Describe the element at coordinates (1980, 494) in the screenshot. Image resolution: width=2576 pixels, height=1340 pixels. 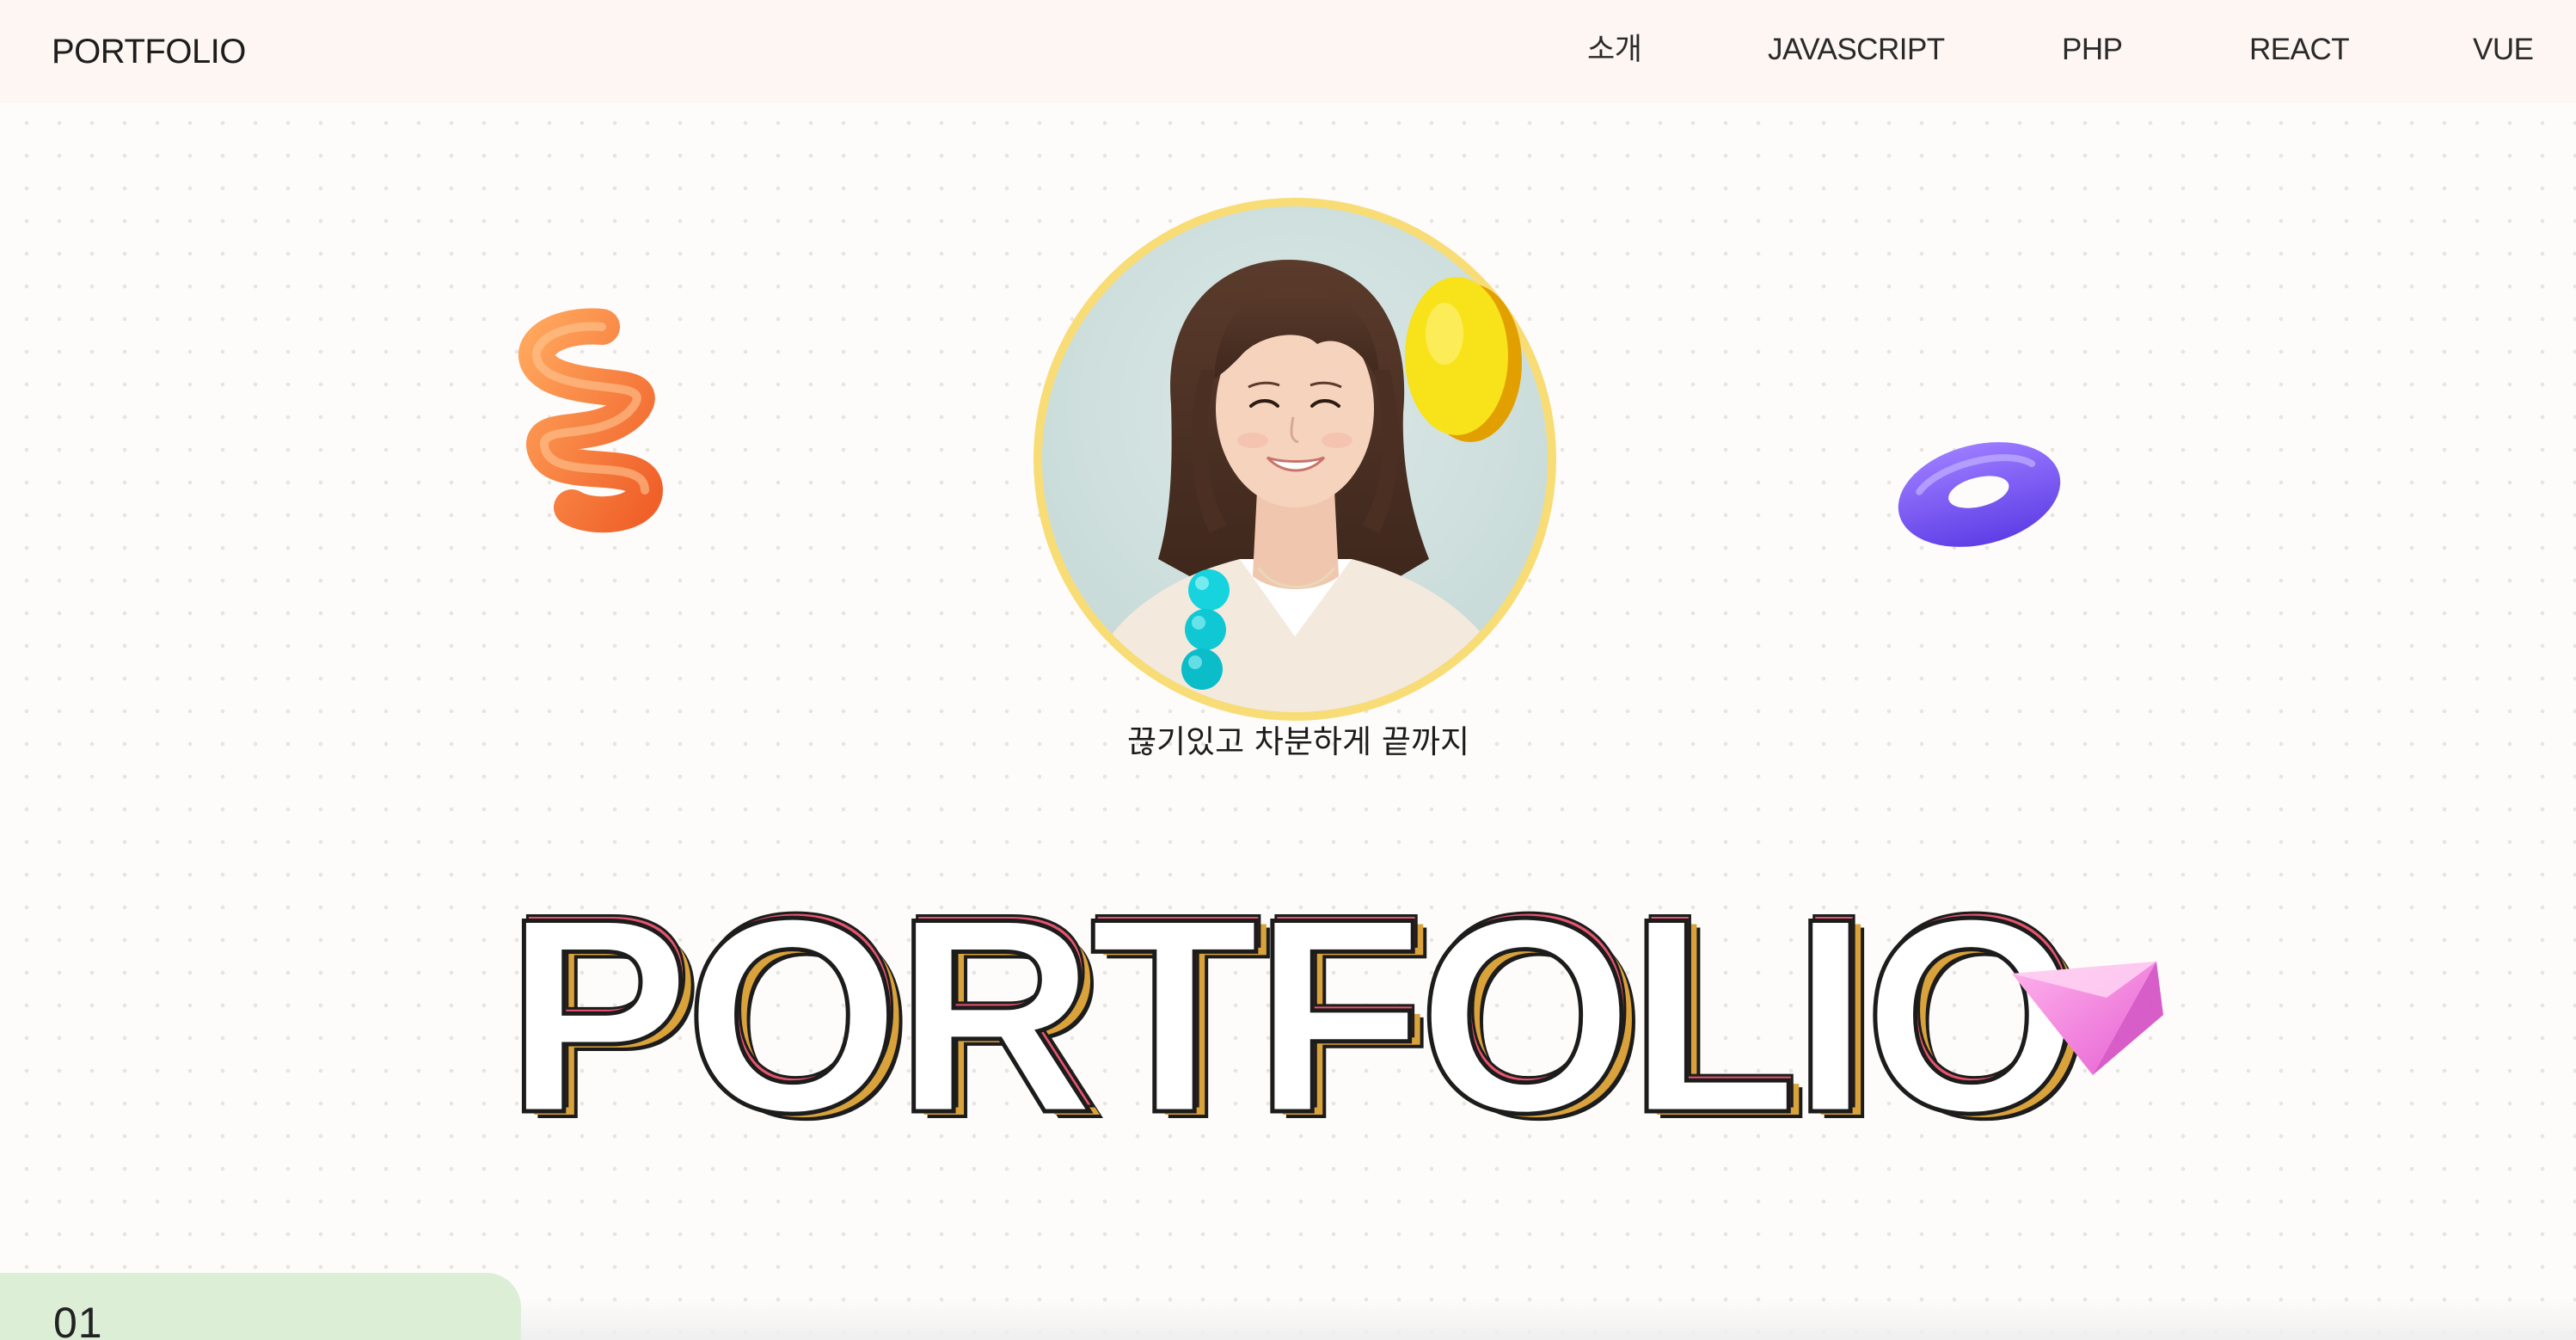
I see `purple-torus-shape` at that location.